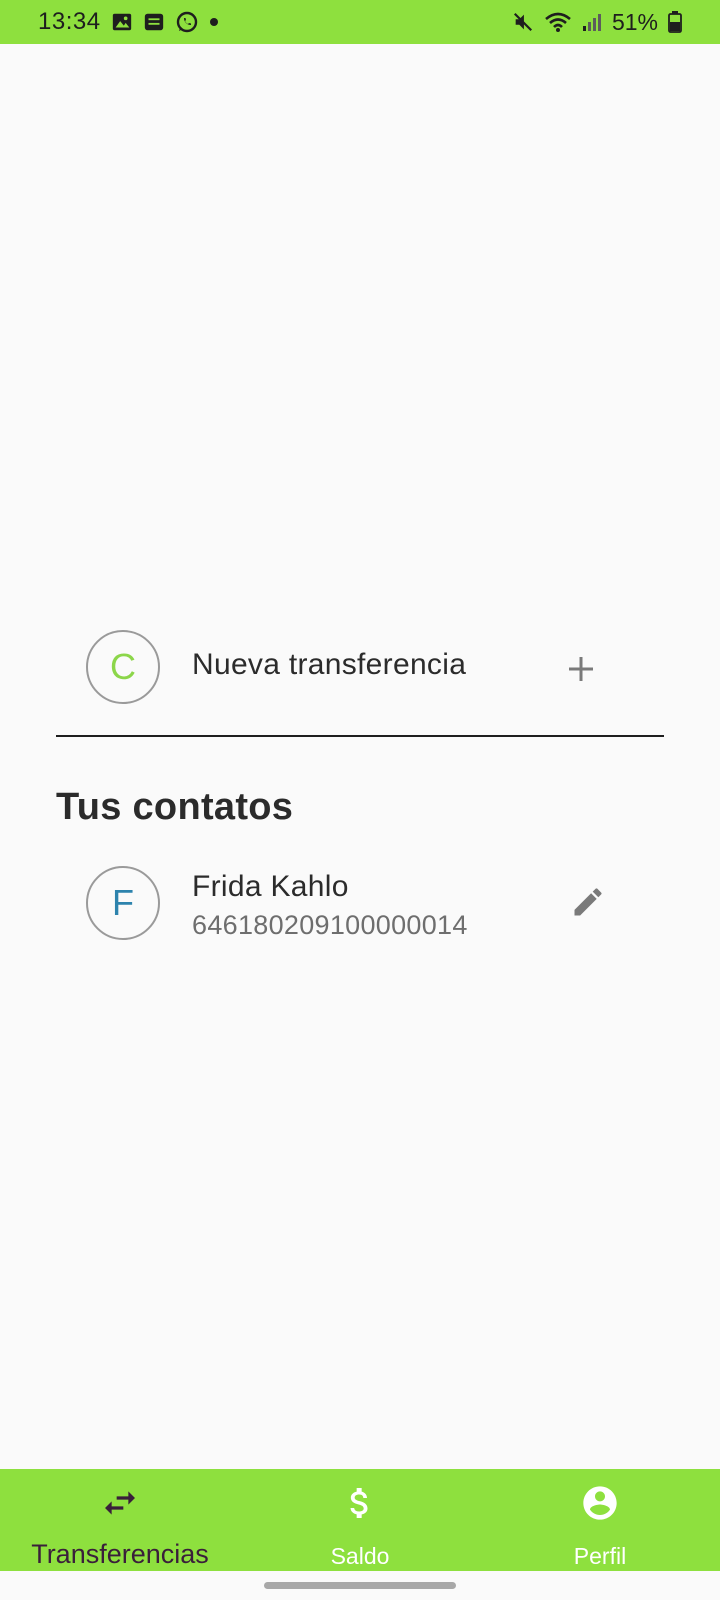  I want to click on wifi-icon, so click(558, 22).